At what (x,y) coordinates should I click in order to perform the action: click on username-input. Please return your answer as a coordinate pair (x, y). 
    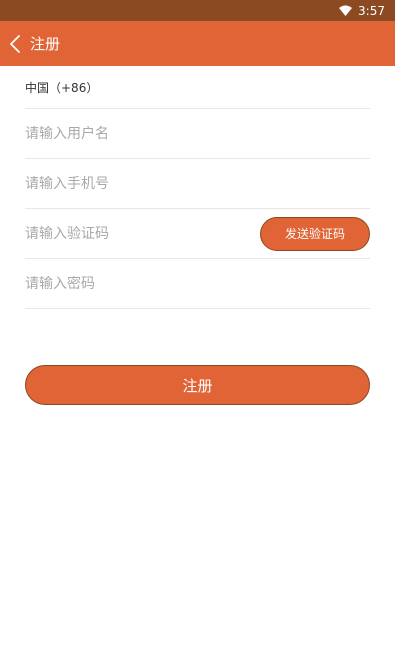
    Looking at the image, I should click on (197, 133).